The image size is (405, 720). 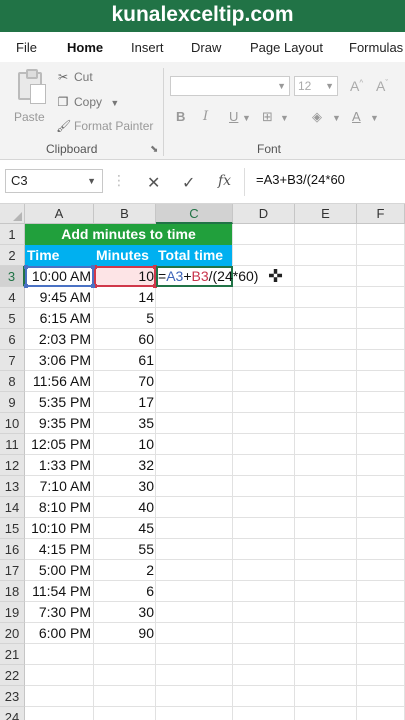 I want to click on row-header-22: 22, so click(x=12, y=675).